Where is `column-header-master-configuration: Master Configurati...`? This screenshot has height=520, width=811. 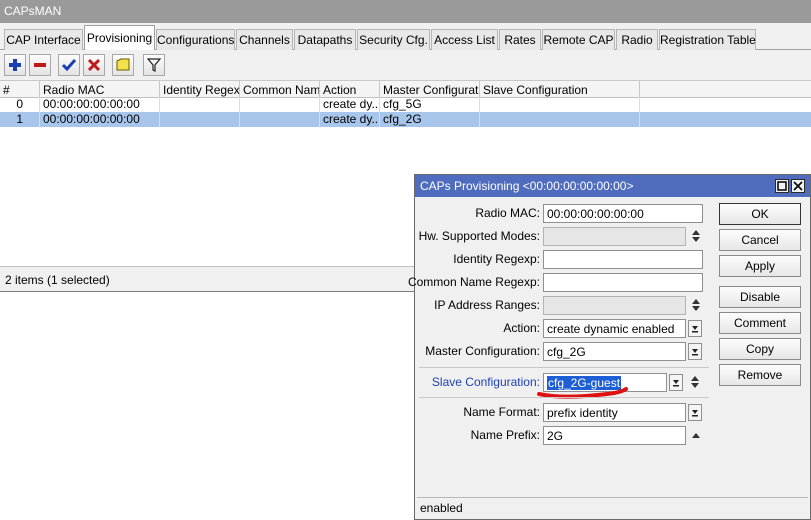
column-header-master-configuration: Master Configurati... is located at coordinates (430, 89).